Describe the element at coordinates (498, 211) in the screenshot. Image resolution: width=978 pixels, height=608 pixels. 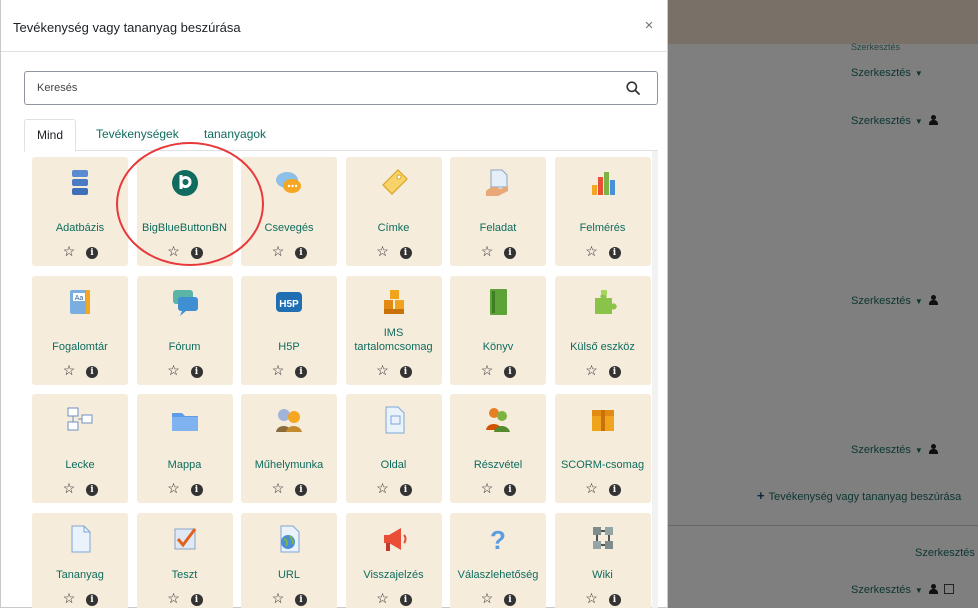
I see `activity-tile-assignment: Feladat ☆ i` at that location.